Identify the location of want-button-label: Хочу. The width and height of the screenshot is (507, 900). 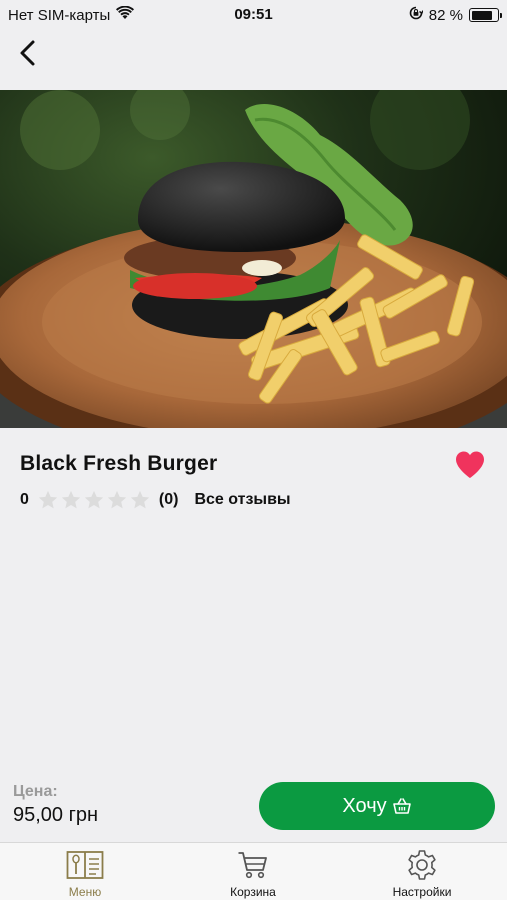
(364, 805).